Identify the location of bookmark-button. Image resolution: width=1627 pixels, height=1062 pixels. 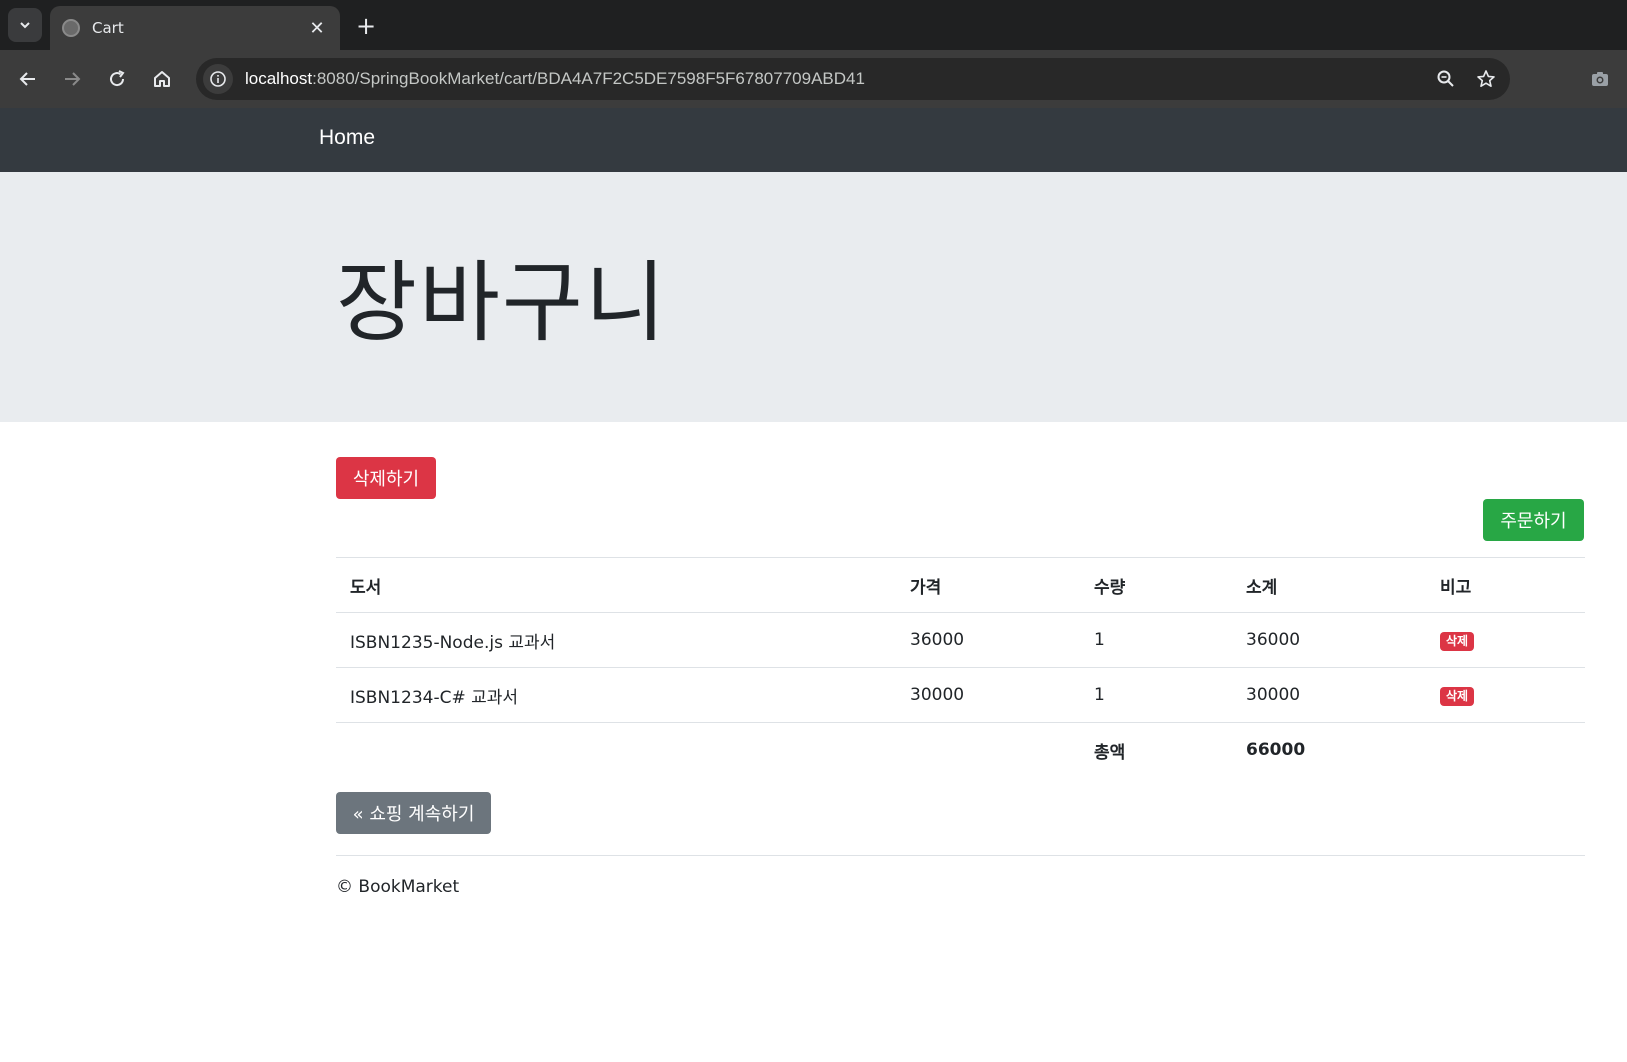
(1486, 79).